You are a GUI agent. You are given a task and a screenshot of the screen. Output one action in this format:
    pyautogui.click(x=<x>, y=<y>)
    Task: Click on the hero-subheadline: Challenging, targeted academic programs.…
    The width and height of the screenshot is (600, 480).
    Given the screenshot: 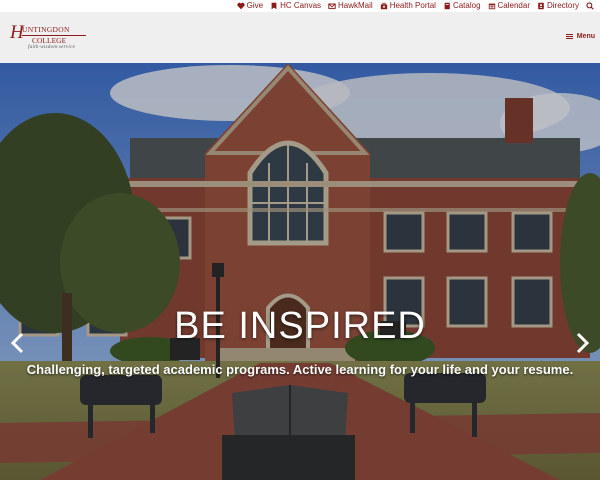 What is the action you would take?
    pyautogui.click(x=300, y=369)
    